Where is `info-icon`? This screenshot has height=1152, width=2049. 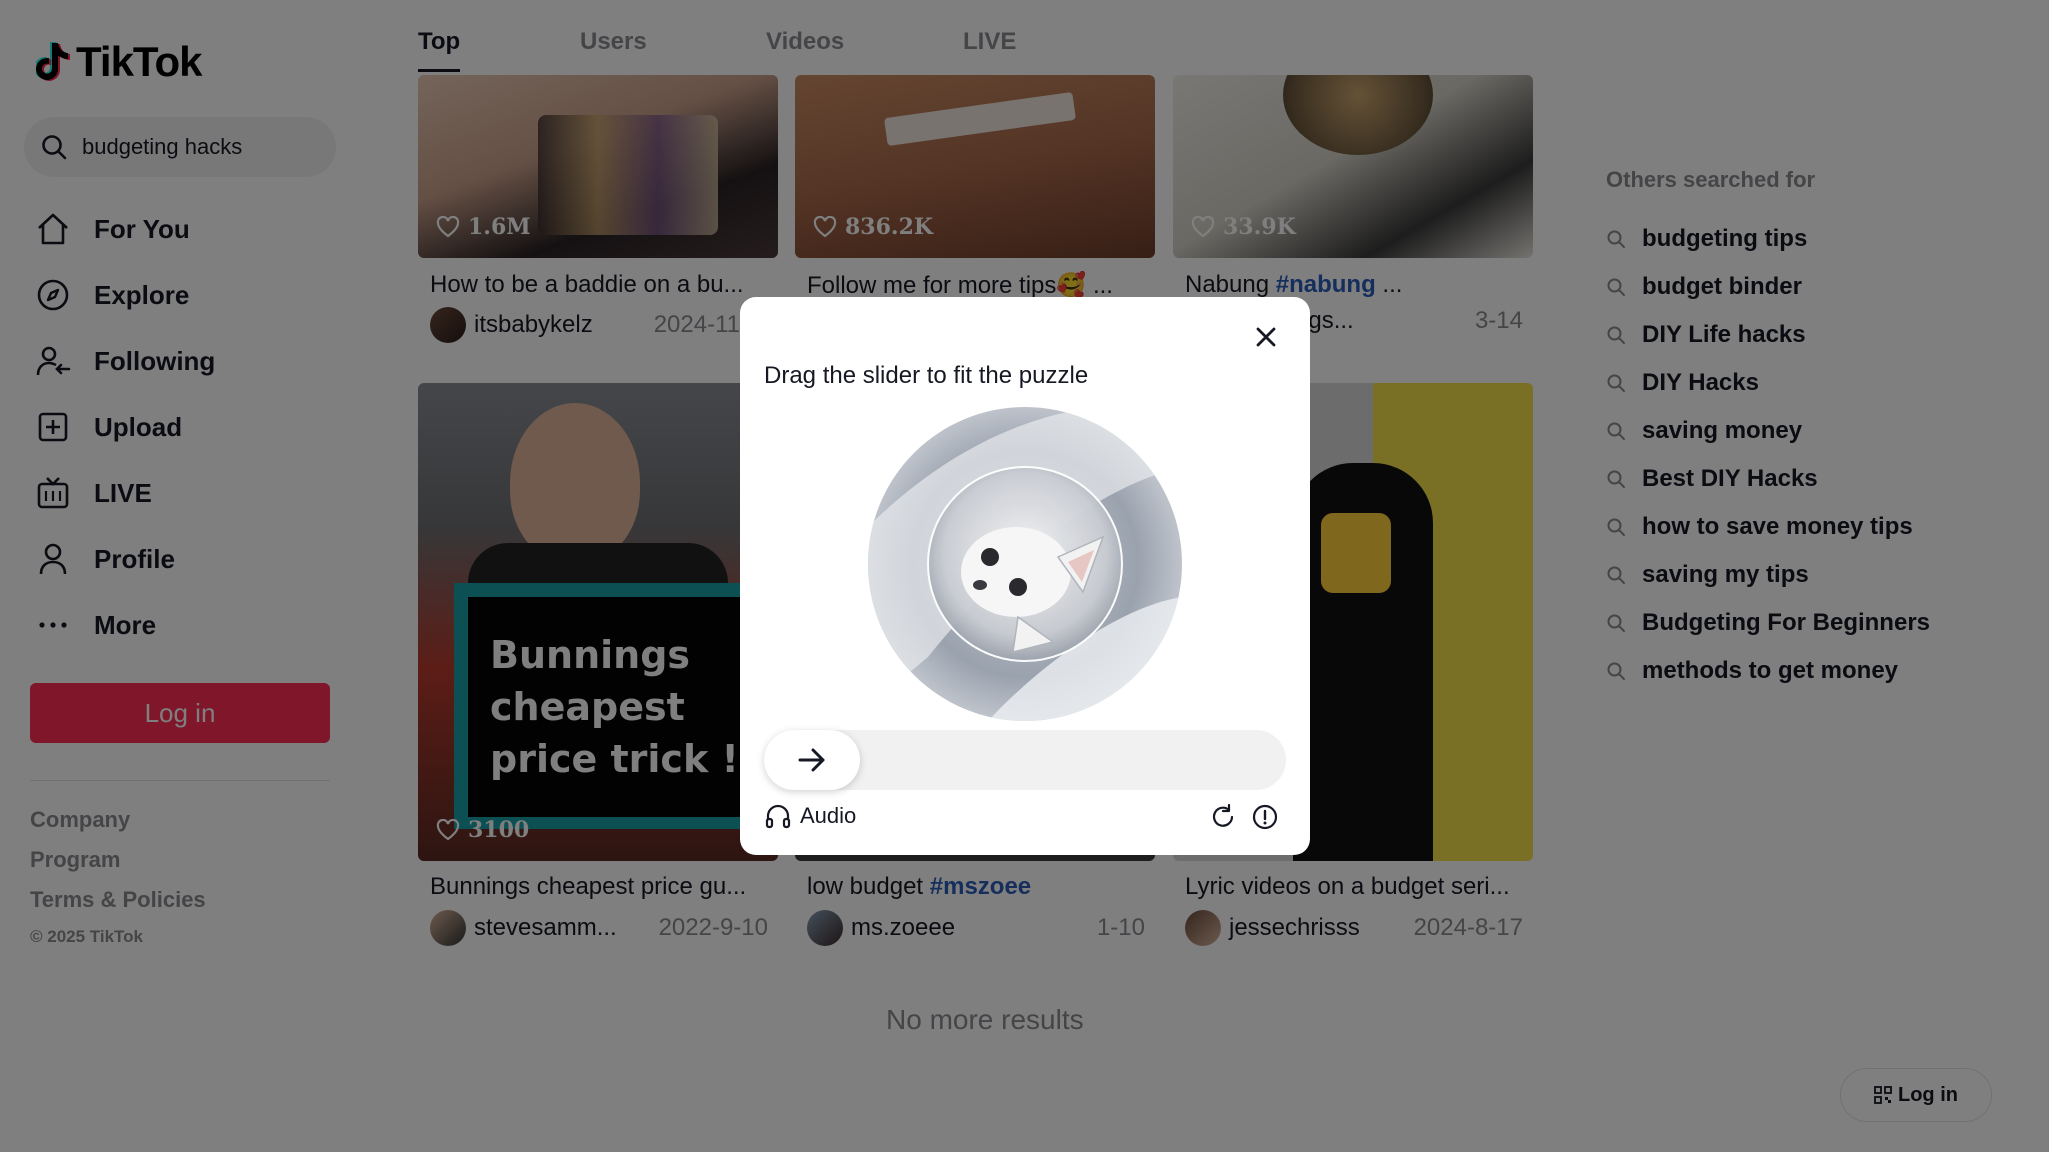 info-icon is located at coordinates (1265, 817).